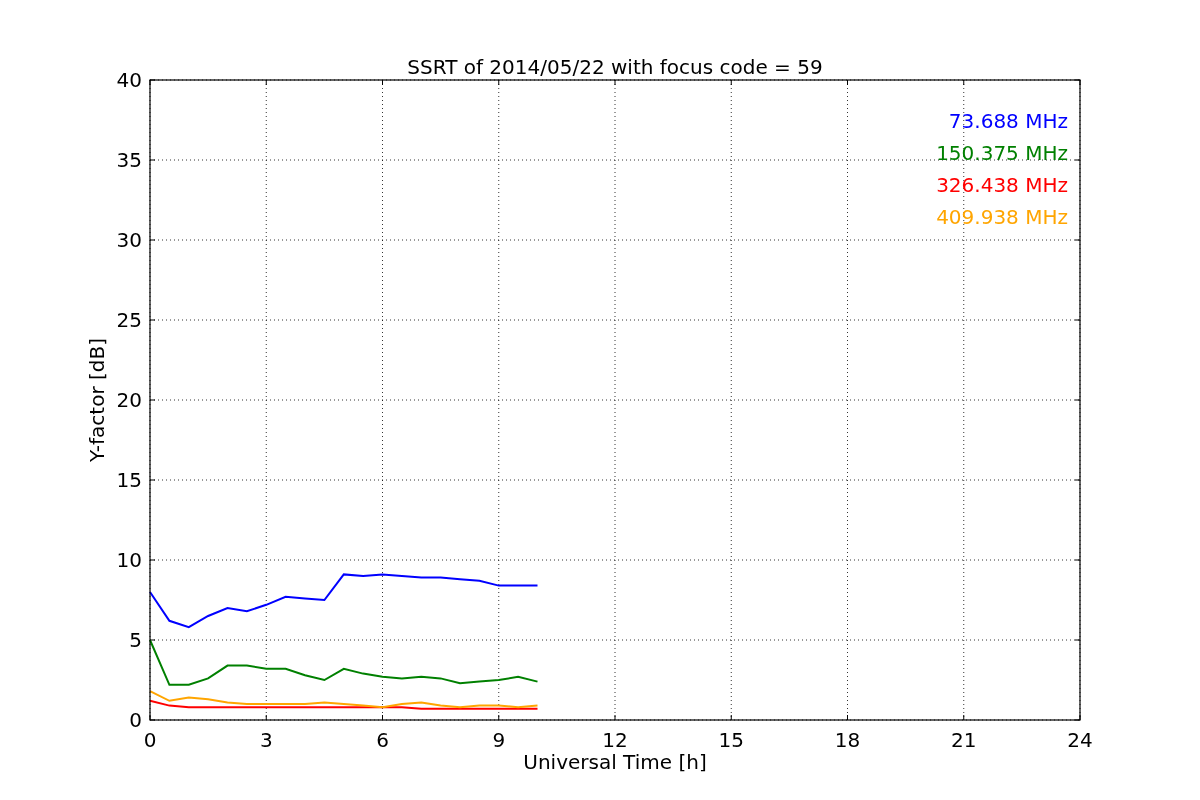  Describe the element at coordinates (964, 740) in the screenshot. I see `x-tick-label: 21` at that location.